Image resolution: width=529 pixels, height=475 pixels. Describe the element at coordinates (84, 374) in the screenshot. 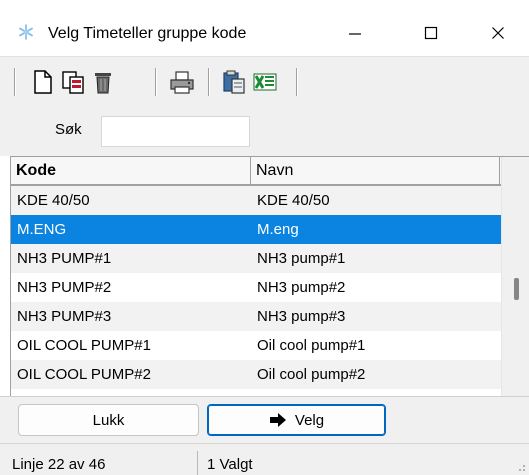

I see `cell-kode: OIL COOL PUMP#2` at that location.